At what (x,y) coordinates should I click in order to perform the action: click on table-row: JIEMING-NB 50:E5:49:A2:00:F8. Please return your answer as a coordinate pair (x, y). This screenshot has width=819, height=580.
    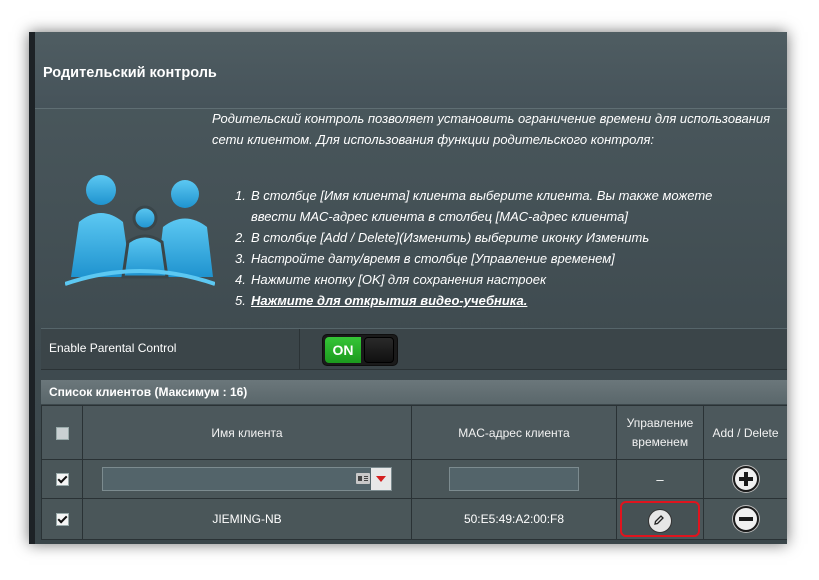
    Looking at the image, I should click on (414, 519).